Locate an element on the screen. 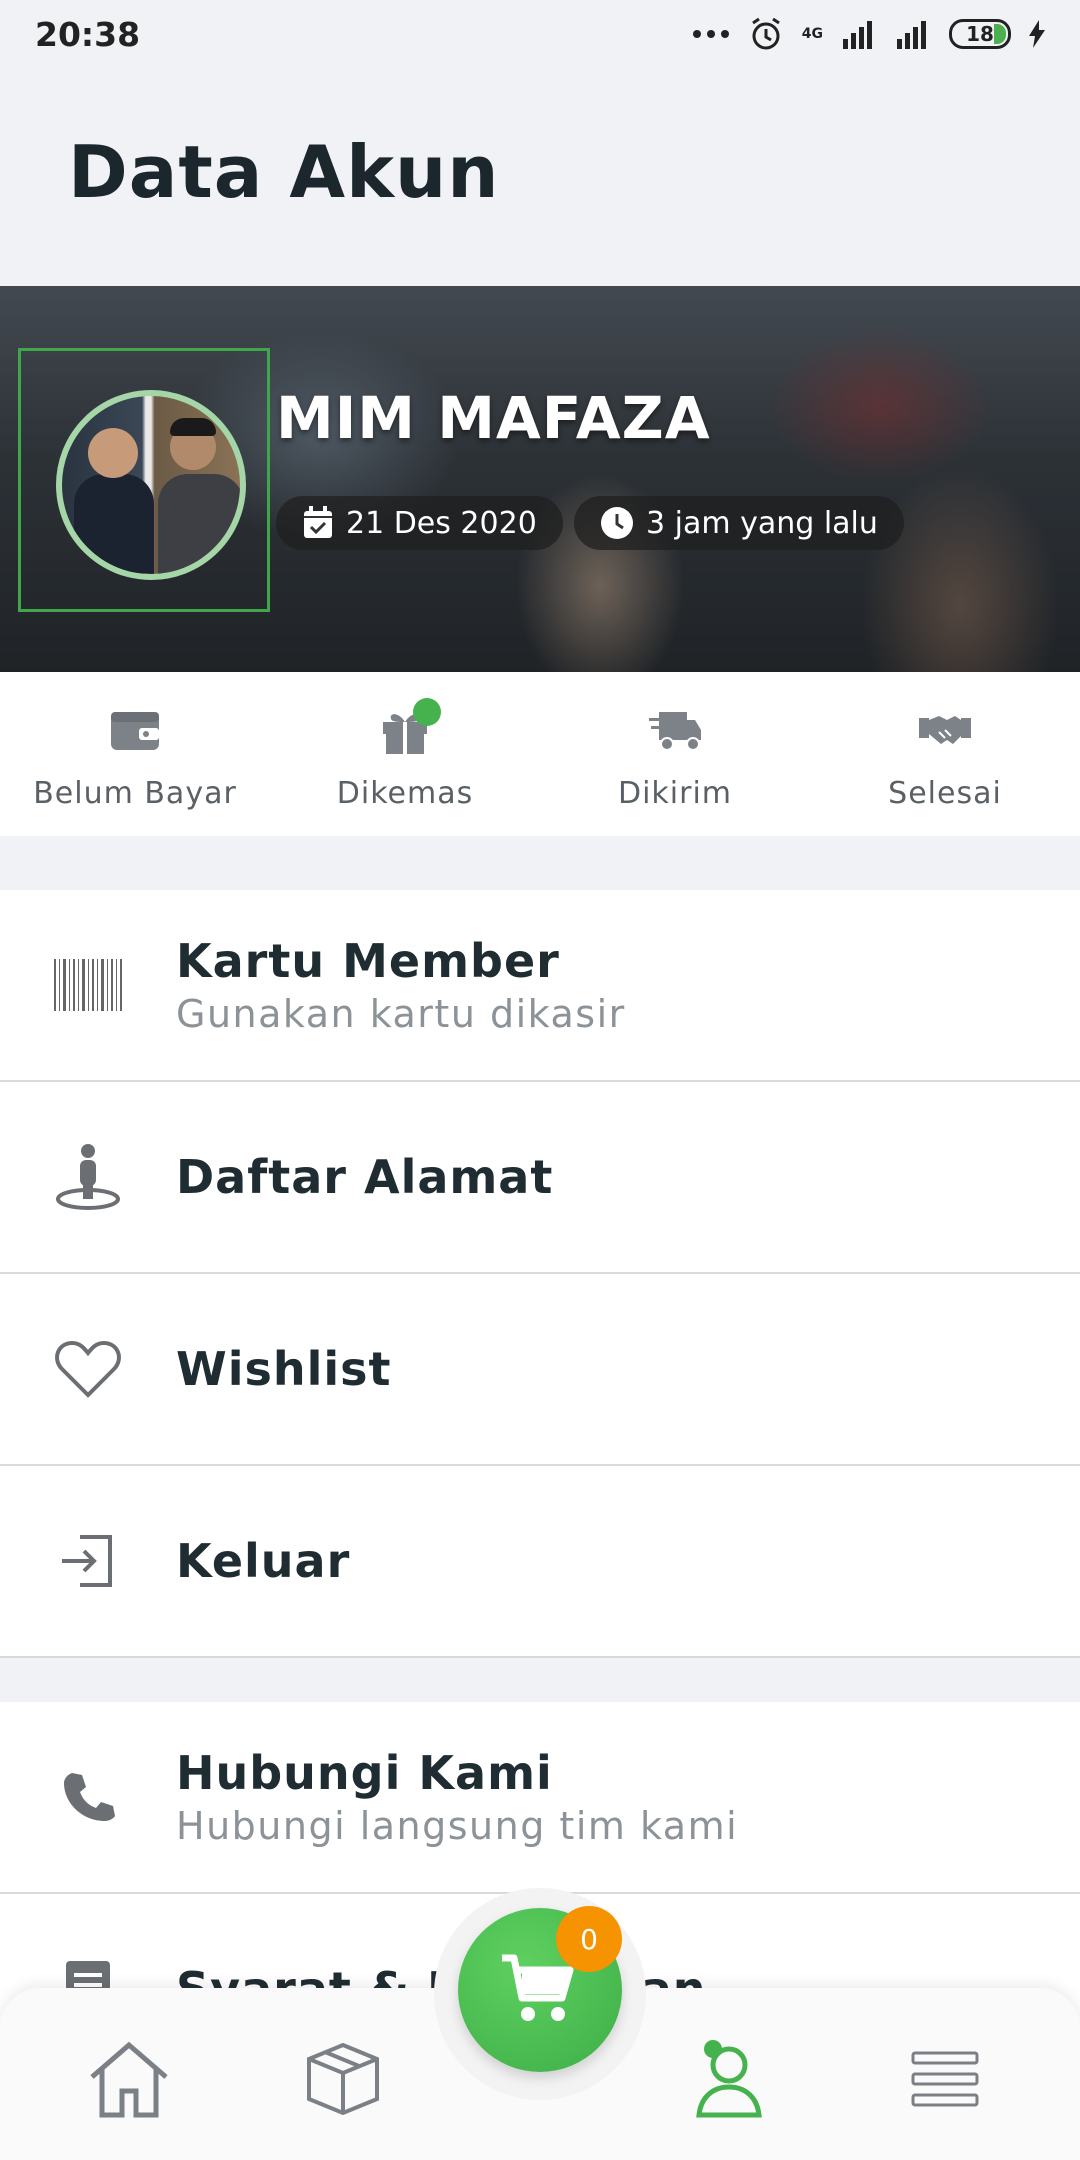 The image size is (1080, 2160). heart-icon is located at coordinates (88, 1369).